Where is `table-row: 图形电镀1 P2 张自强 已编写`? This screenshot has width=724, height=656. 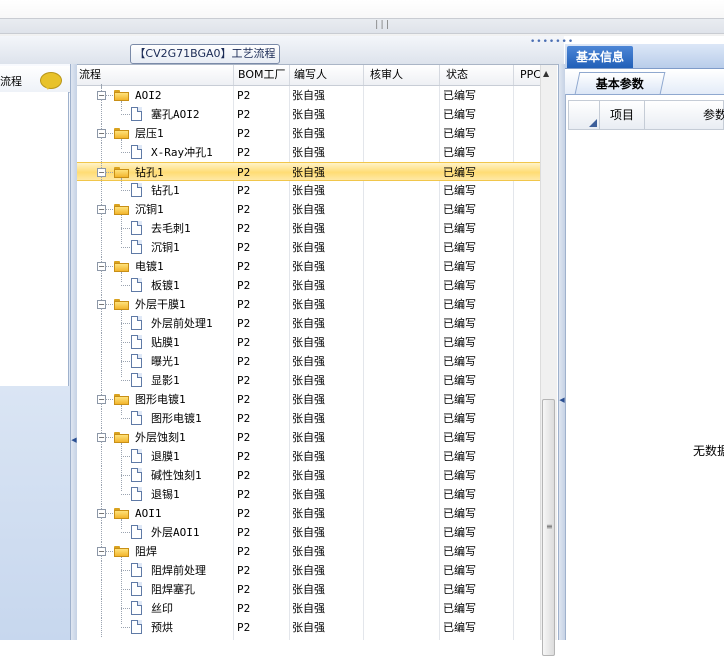 table-row: 图形电镀1 P2 张自强 已编写 is located at coordinates (308, 418).